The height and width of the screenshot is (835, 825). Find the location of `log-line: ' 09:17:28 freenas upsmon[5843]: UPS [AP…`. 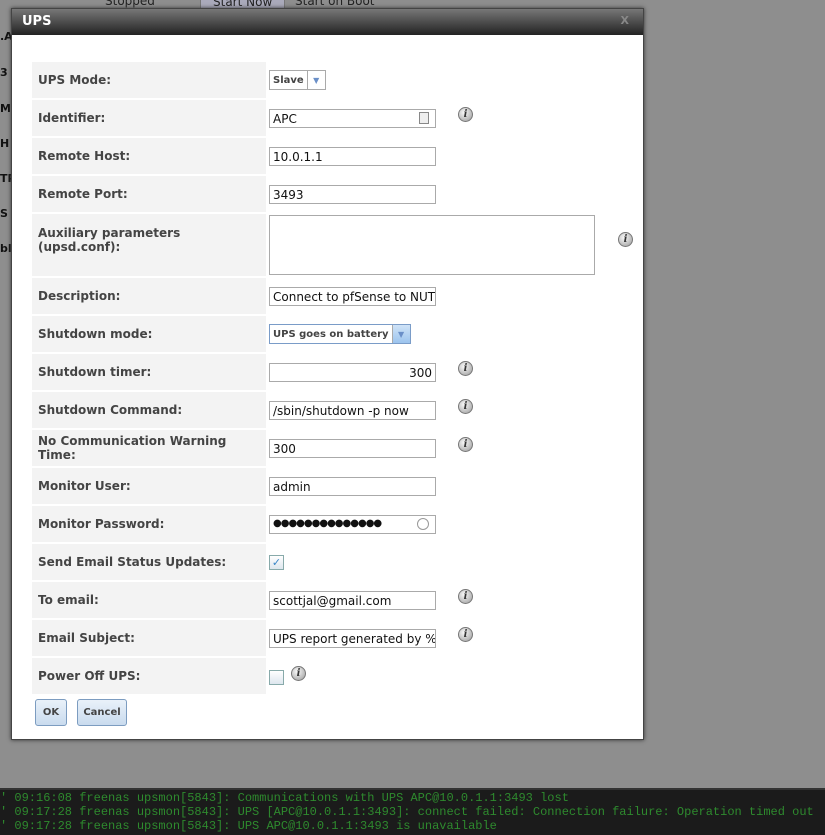

log-line: ' 09:17:28 freenas upsmon[5843]: UPS [AP… is located at coordinates (407, 812).